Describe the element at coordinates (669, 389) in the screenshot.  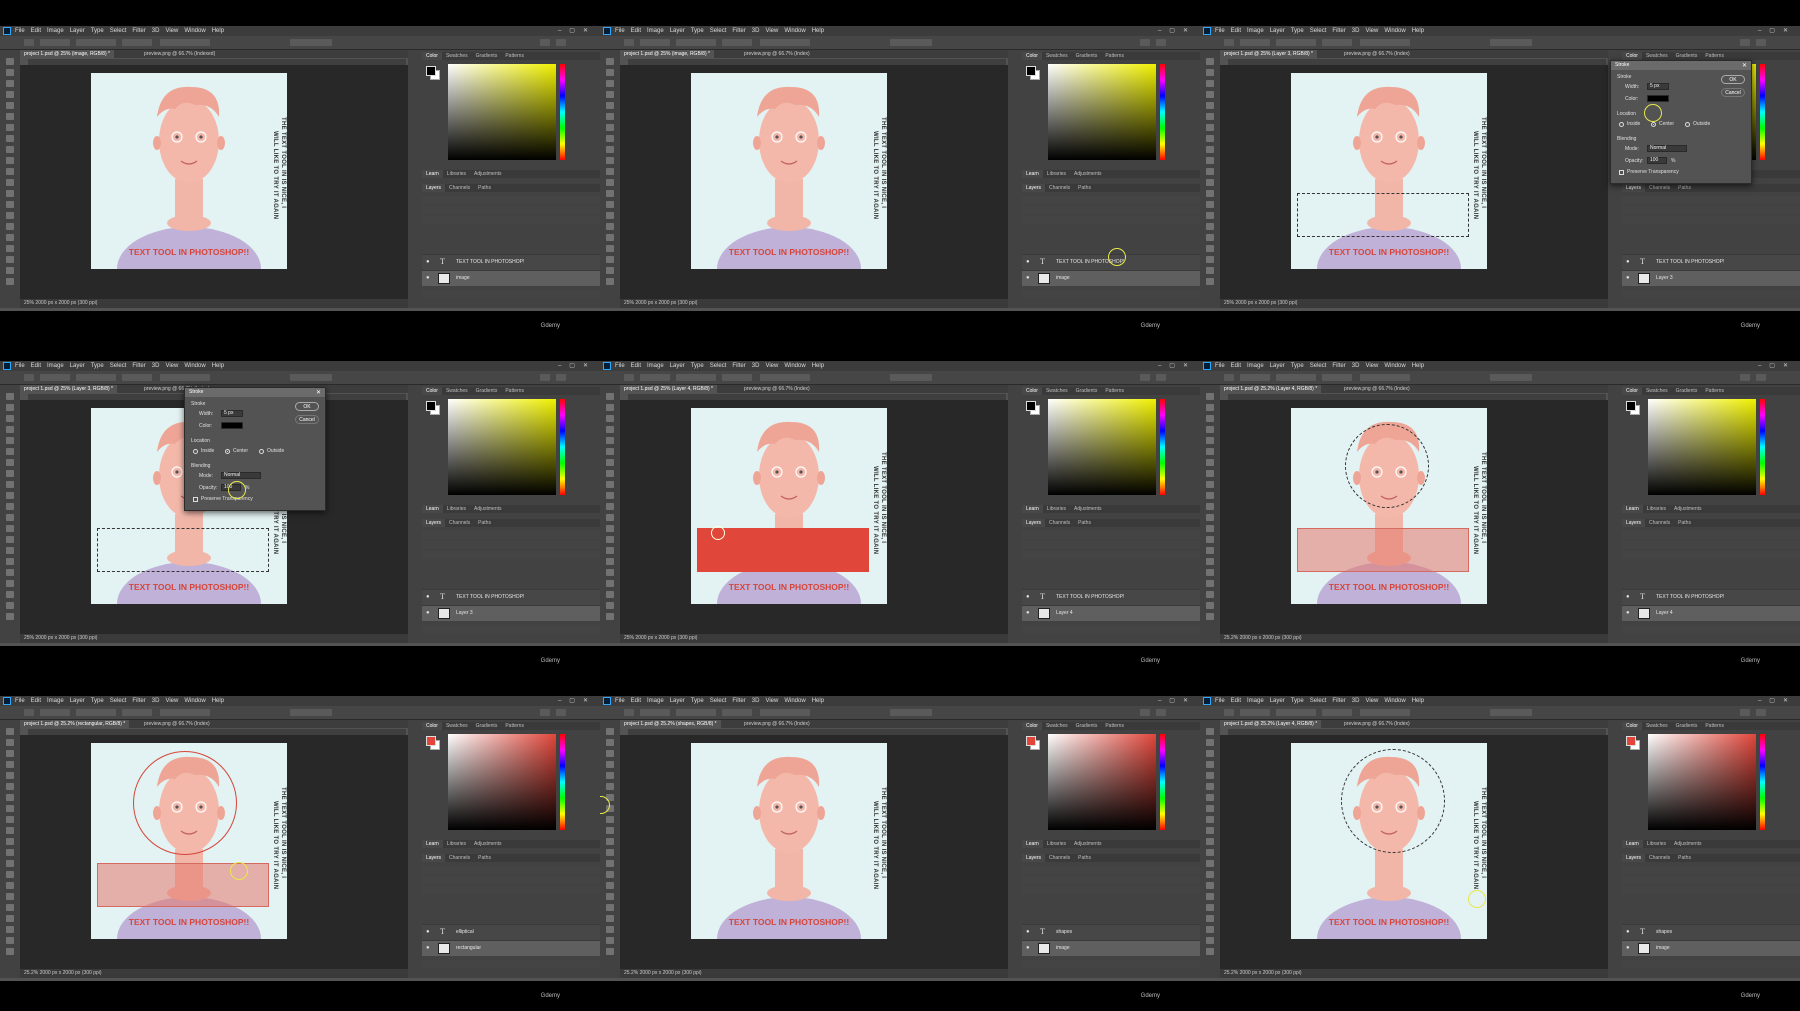
I see `tab-project: project 1.psd @ 25% (Layer 4, RGB/8) *` at that location.